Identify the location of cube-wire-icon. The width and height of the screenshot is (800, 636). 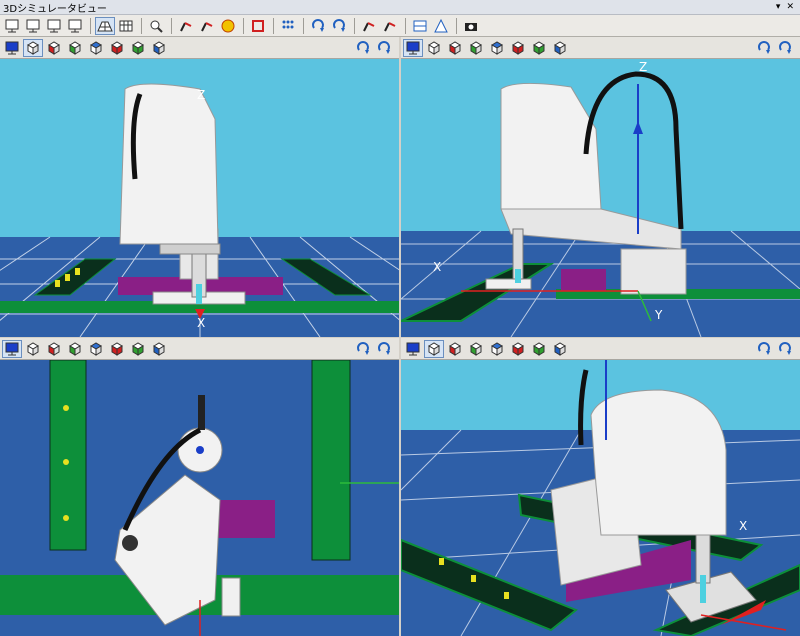
(434, 348).